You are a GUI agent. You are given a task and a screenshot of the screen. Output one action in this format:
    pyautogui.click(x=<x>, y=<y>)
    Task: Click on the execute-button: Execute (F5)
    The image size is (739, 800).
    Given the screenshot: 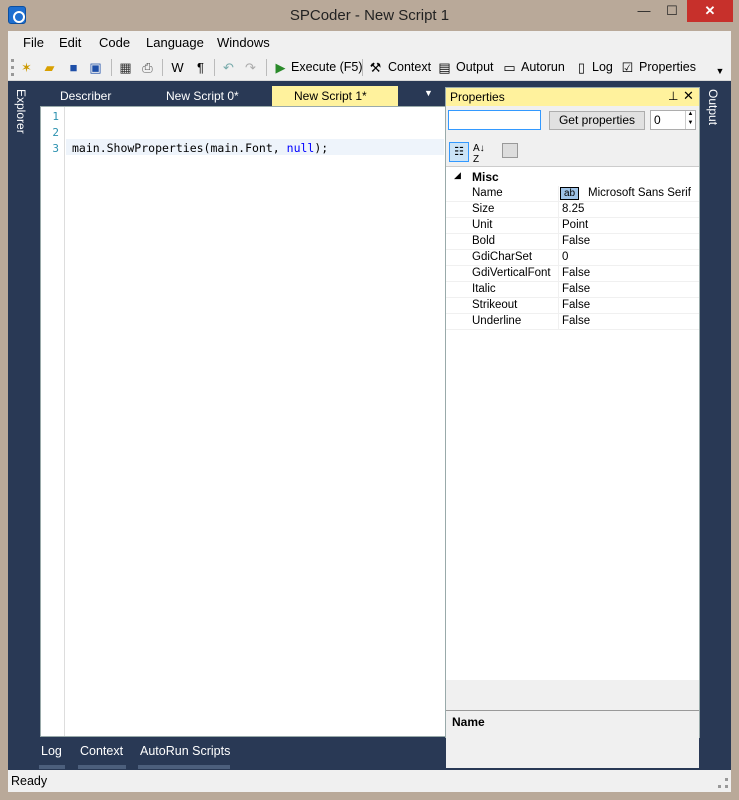 What is the action you would take?
    pyautogui.click(x=327, y=67)
    